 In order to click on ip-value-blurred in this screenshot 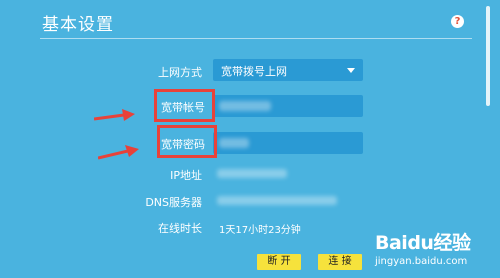, I will do `click(252, 173)`.